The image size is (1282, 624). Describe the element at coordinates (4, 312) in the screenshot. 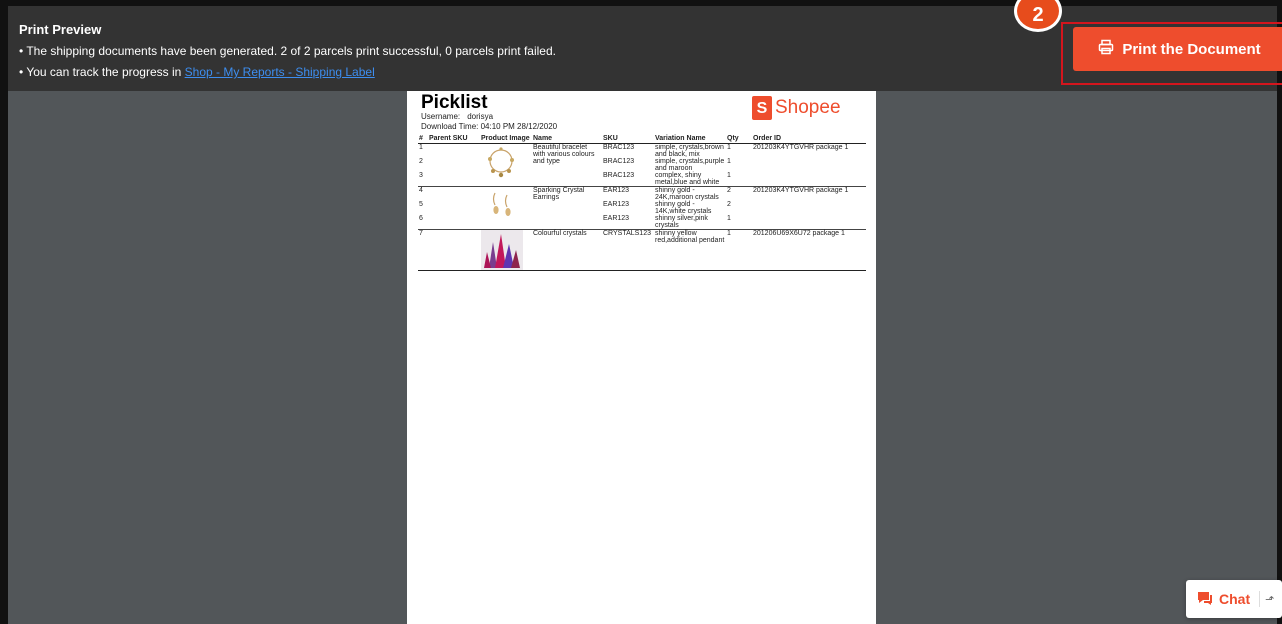

I see `window-border-left` at that location.